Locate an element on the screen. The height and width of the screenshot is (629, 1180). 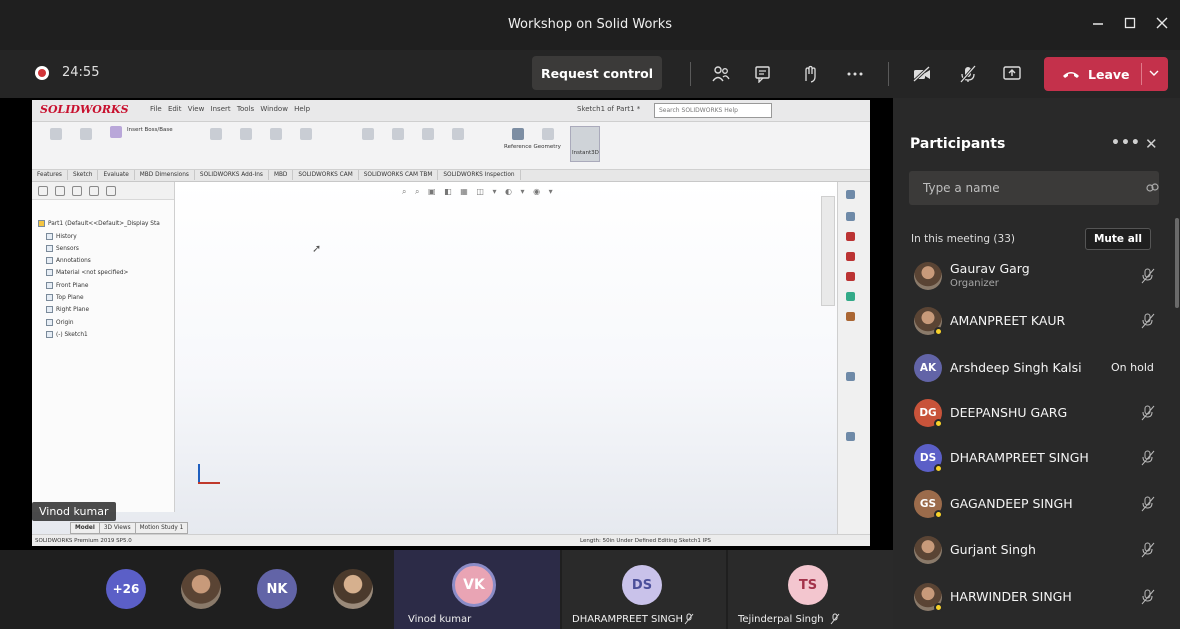
tile-name: Tejinderpal Singh is located at coordinates (781, 619).